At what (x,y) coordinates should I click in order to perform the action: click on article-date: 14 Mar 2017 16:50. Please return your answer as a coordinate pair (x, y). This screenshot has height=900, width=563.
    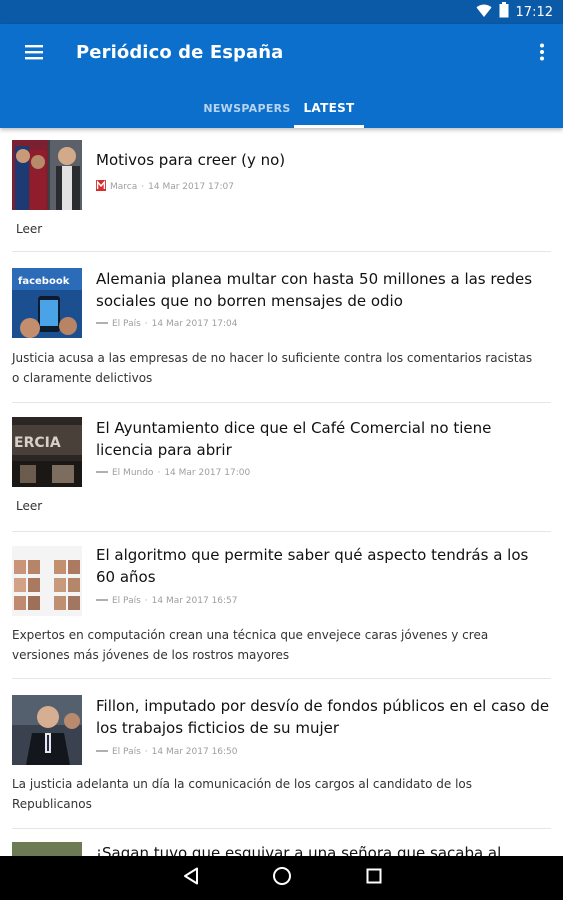
    Looking at the image, I should click on (194, 752).